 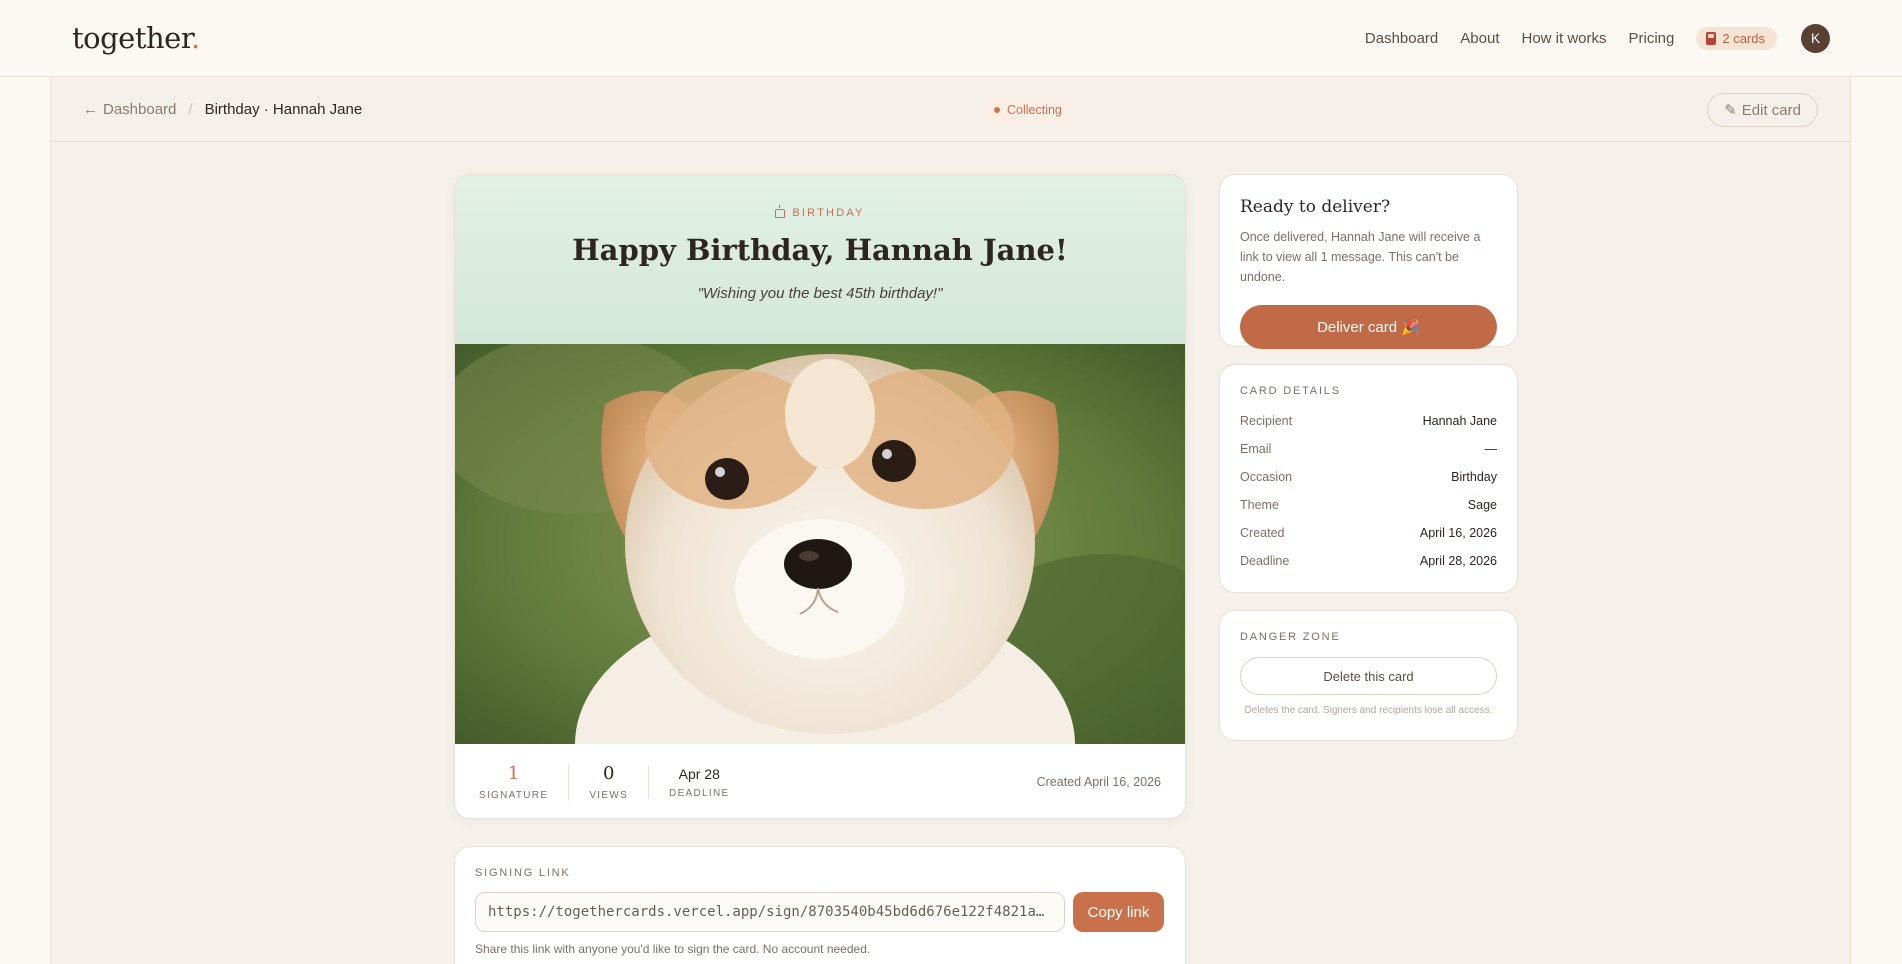 What do you see at coordinates (1368, 421) in the screenshot?
I see `detail-row-recipient: Recipient Hannah Jane` at bounding box center [1368, 421].